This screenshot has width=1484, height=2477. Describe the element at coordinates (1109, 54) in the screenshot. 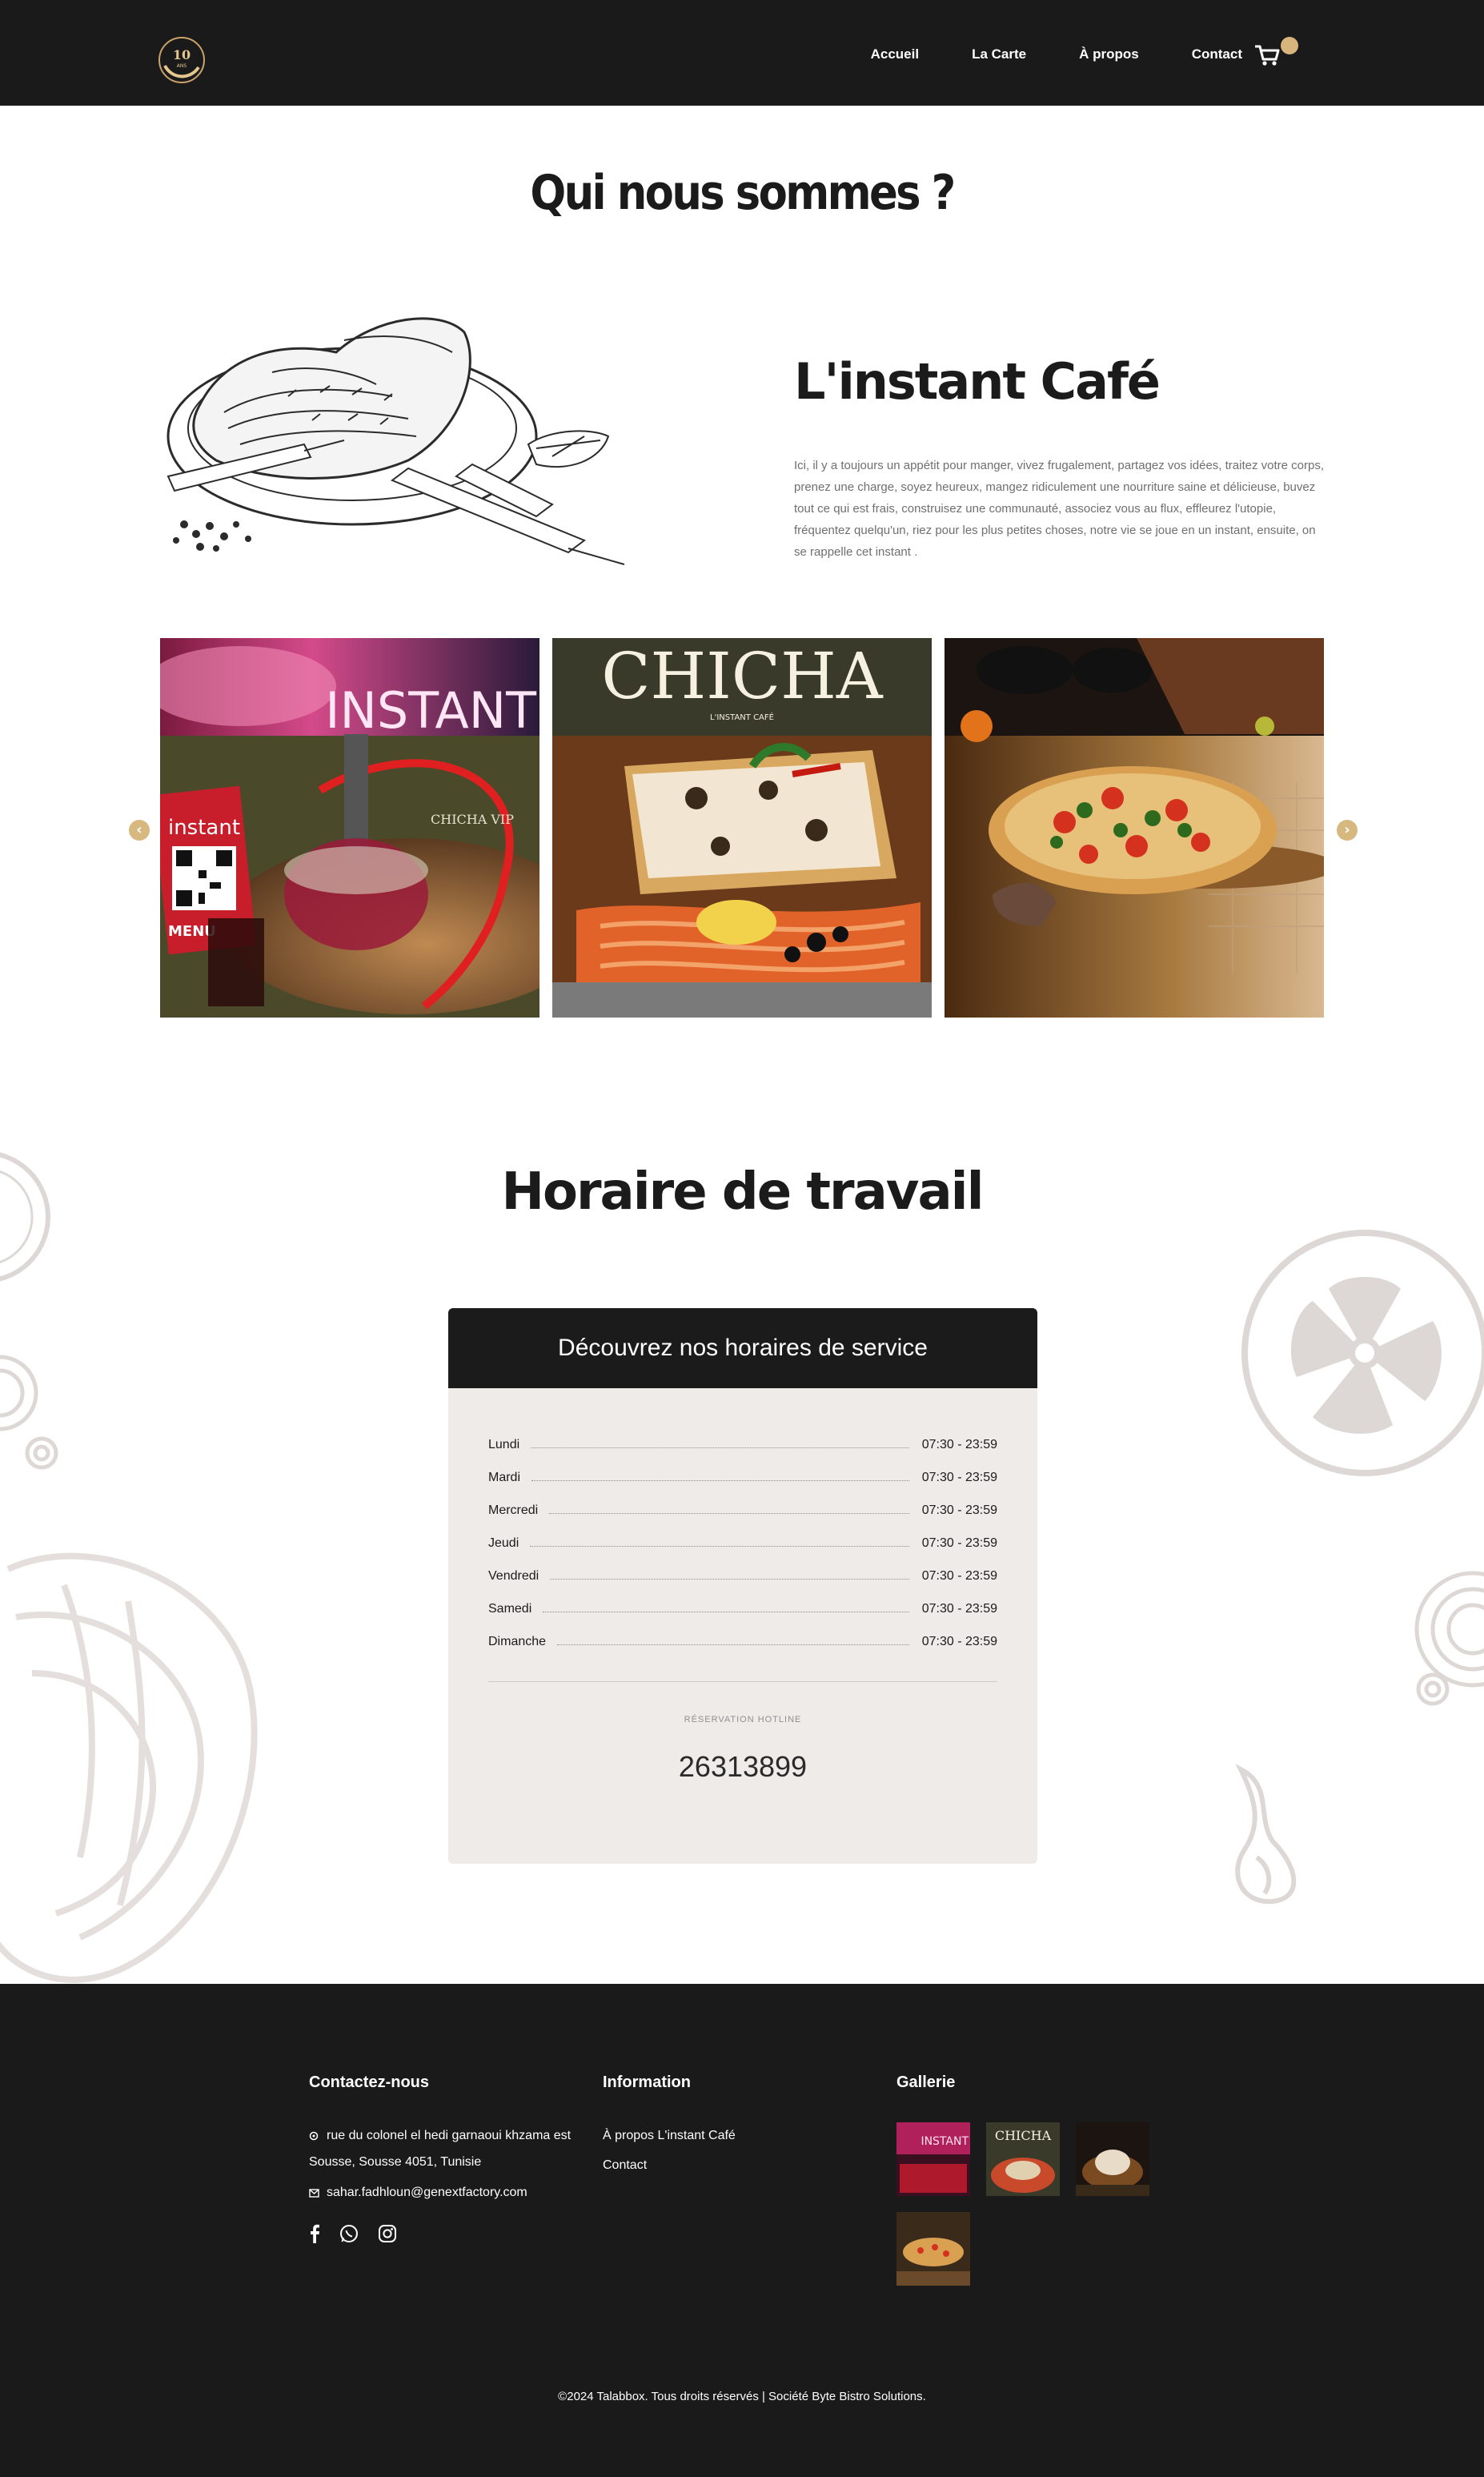

I see `nav-link-a-propos: À propos` at that location.